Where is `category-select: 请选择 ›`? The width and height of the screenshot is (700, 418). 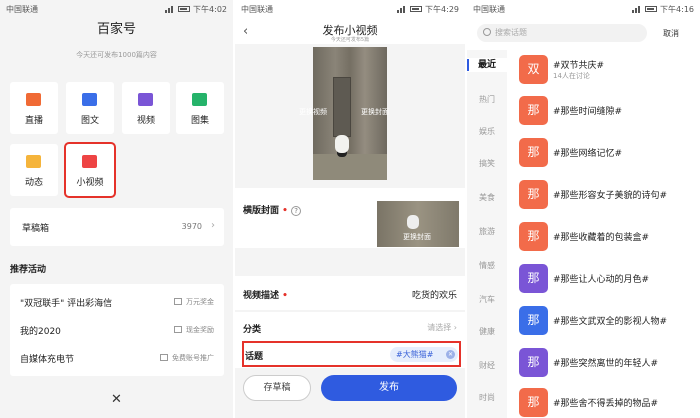
category-select: 请选择 › is located at coordinates (350, 327).